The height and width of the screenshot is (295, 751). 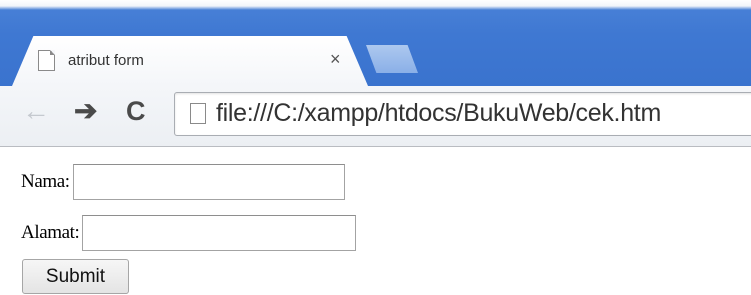 I want to click on form-row-nama: Nama:, so click(x=183, y=182).